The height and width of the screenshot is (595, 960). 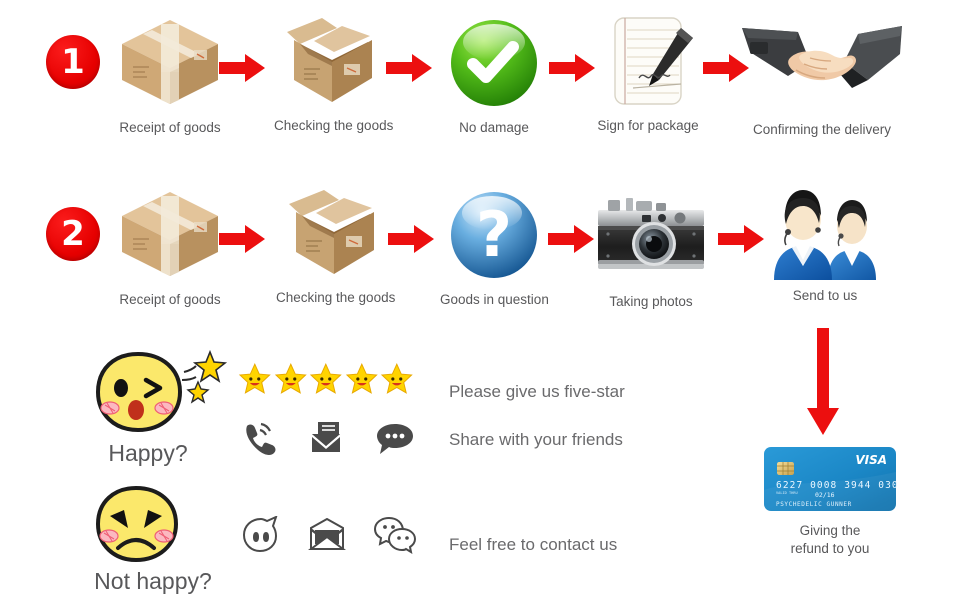 I want to click on angry-face-icon, so click(x=137, y=524).